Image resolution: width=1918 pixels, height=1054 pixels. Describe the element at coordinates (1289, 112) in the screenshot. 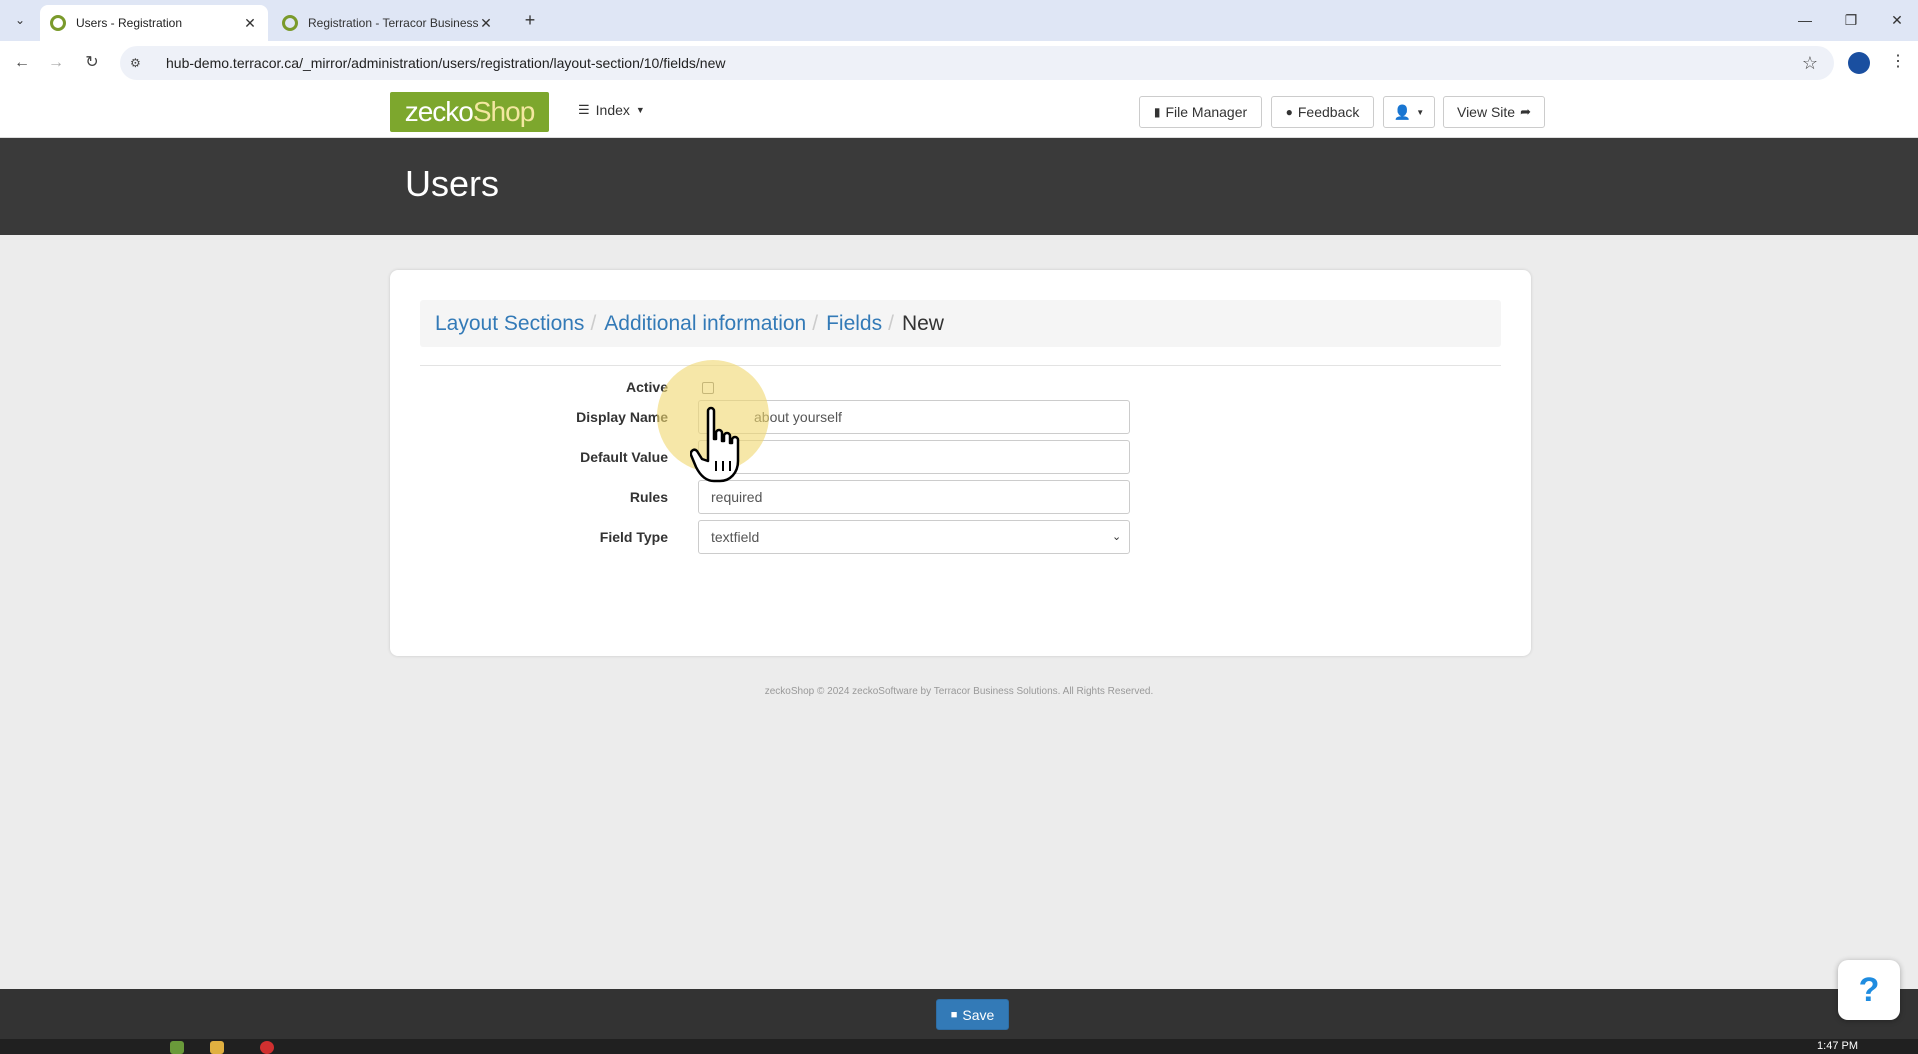

I see `lightbulb-icon: ●` at that location.